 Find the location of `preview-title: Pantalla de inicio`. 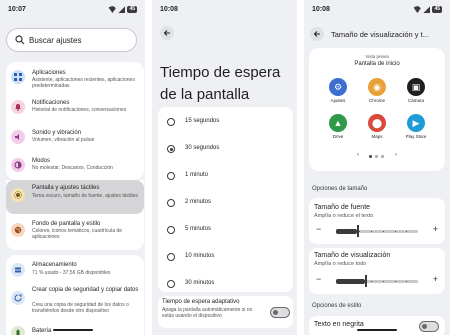

preview-title: Pantalla de inicio is located at coordinates (377, 64).